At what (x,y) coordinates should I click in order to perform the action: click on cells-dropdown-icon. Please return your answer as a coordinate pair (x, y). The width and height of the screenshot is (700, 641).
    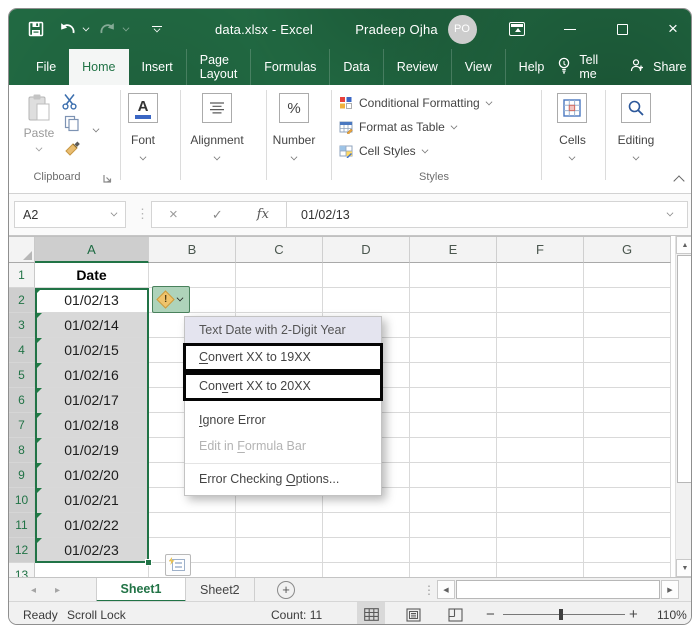
    Looking at the image, I should click on (572, 156).